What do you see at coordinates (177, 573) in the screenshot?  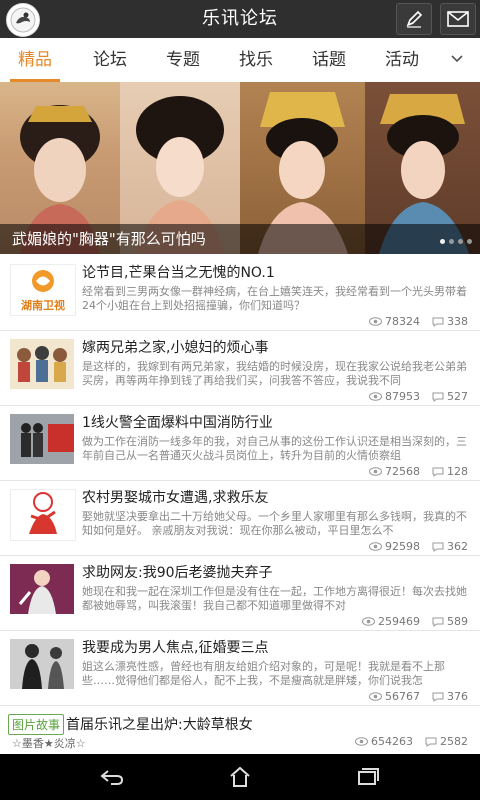 I see `post-title: 求助网友:我90后老婆抛夫弃子` at bounding box center [177, 573].